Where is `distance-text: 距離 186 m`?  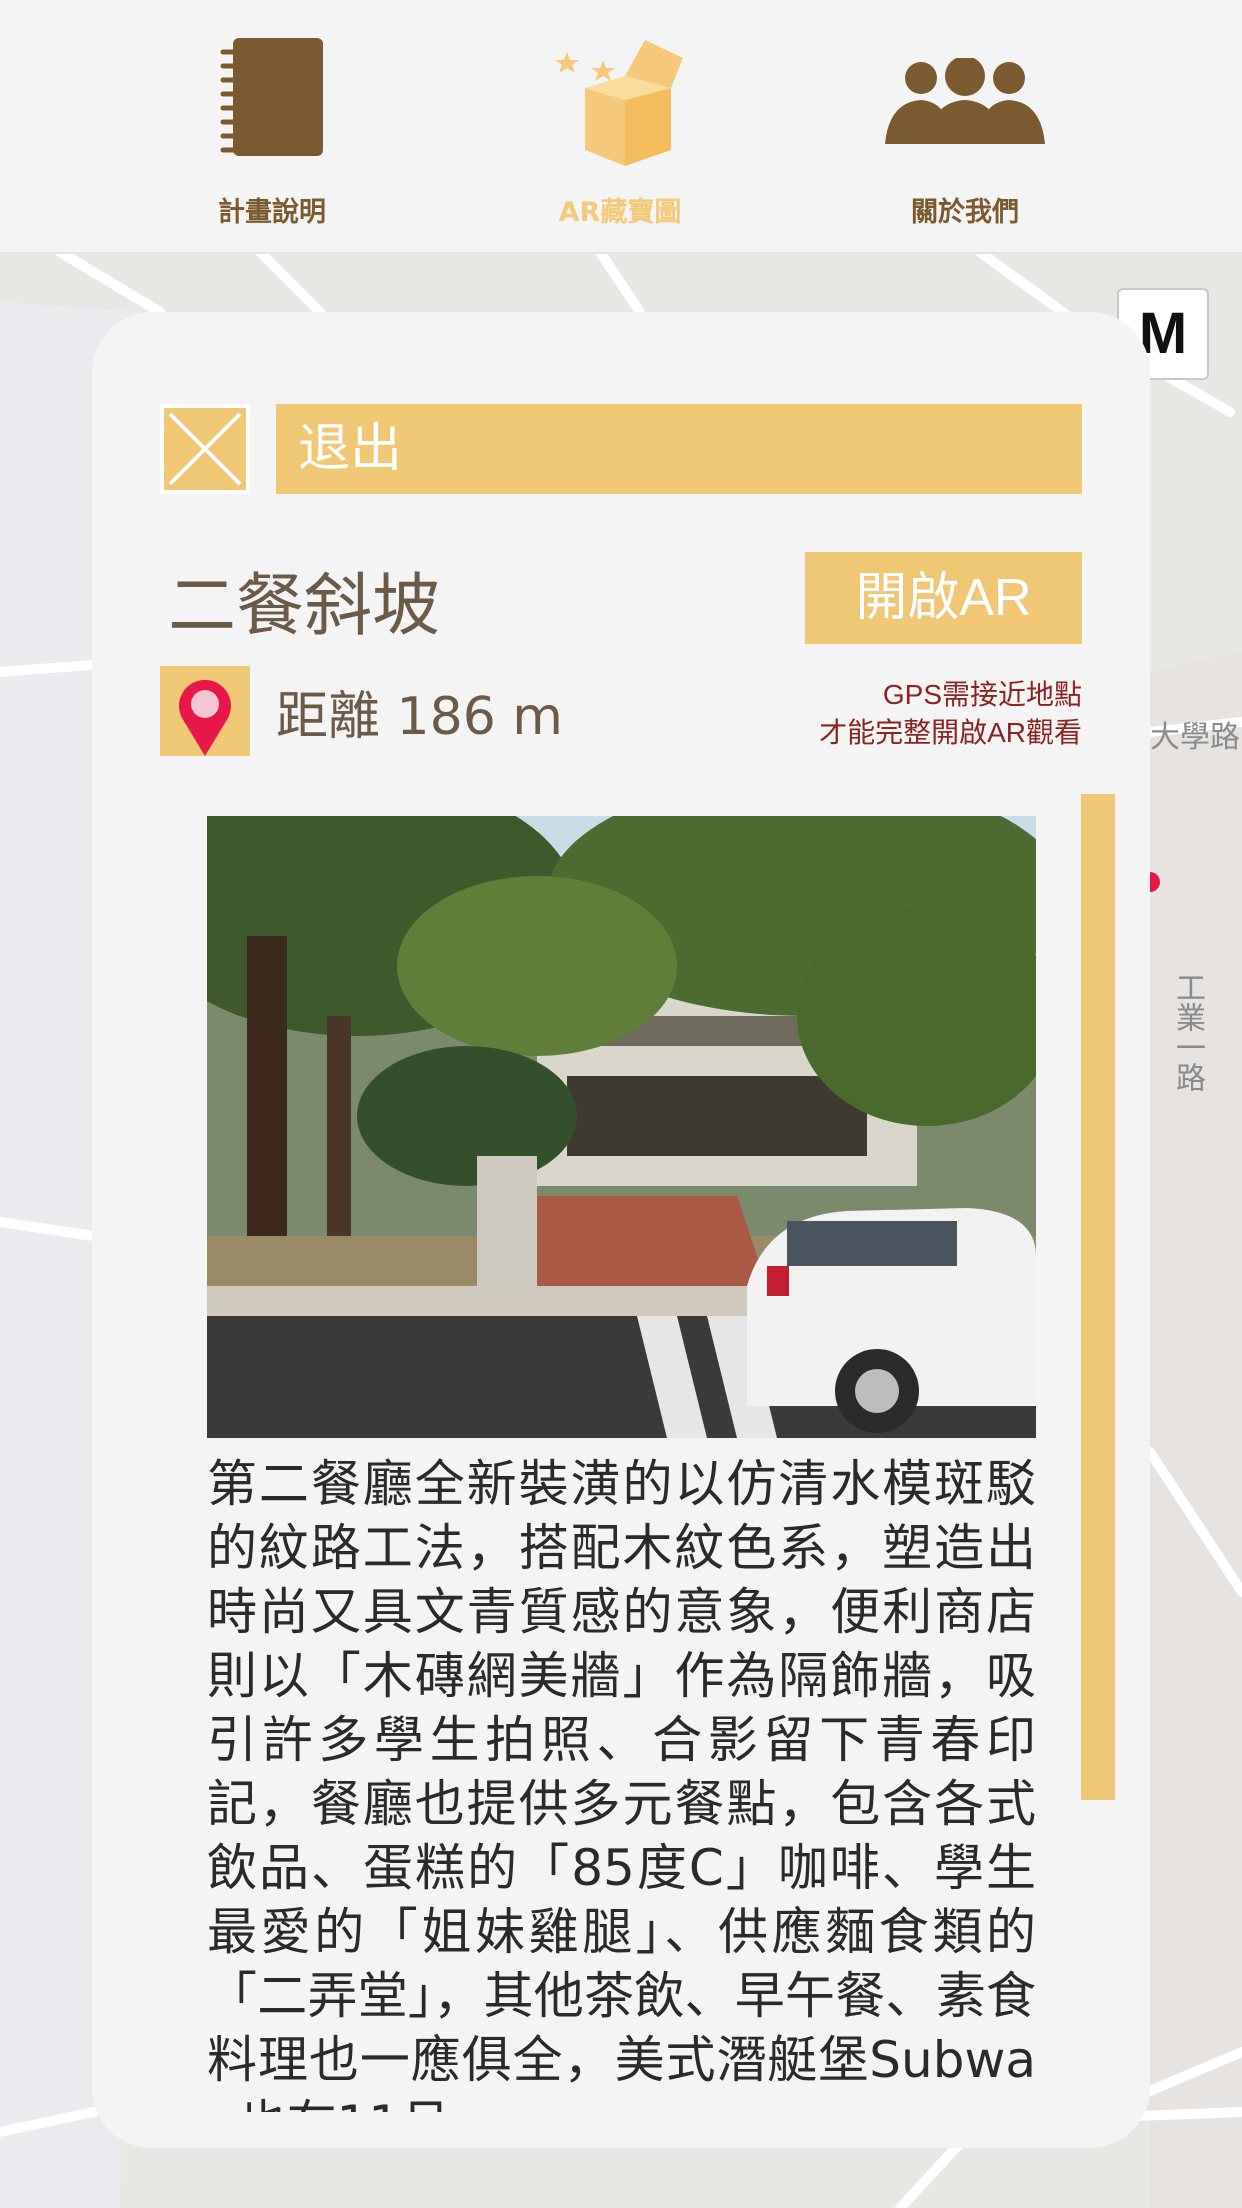 distance-text: 距離 186 m is located at coordinates (419, 717).